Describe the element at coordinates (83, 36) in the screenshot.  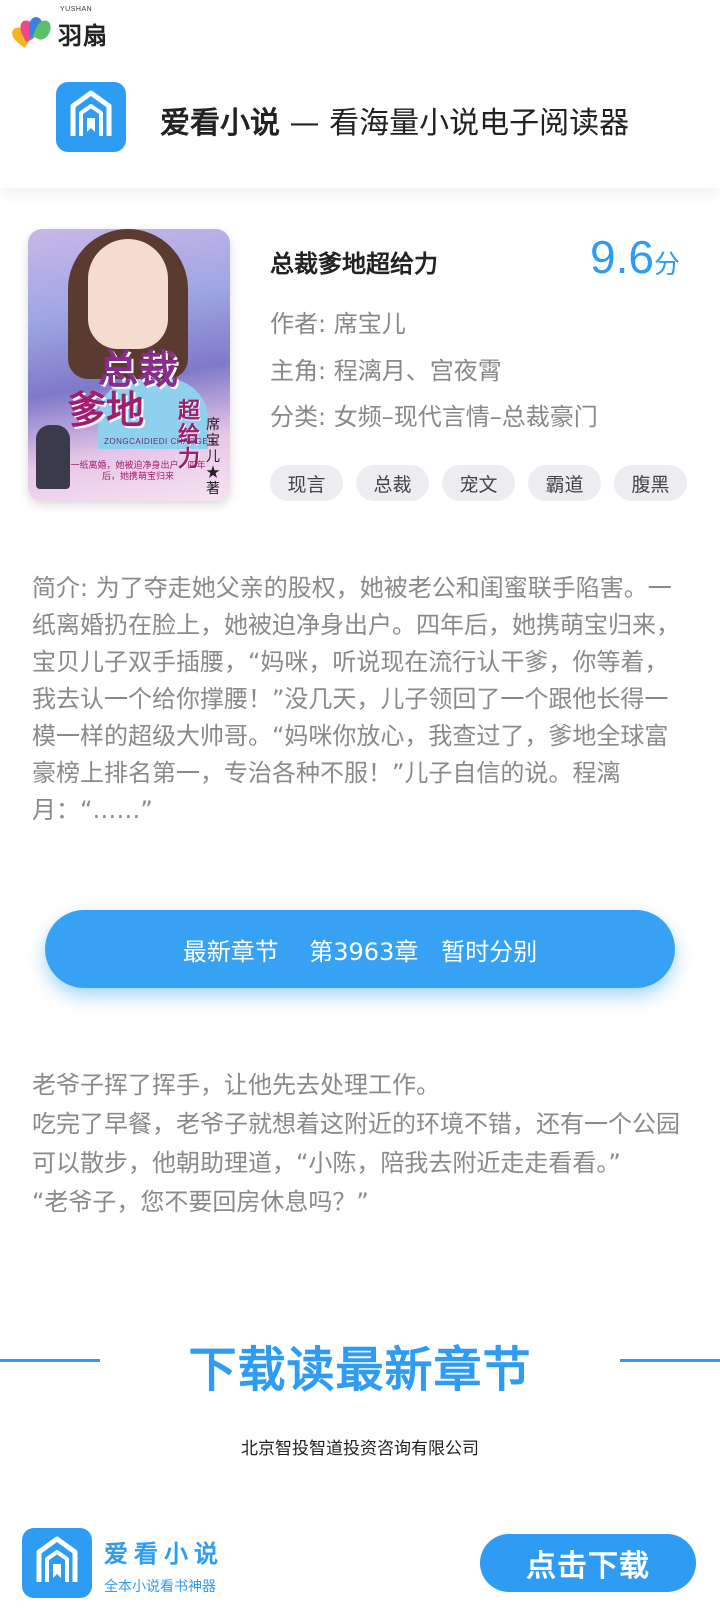
I see `brand-logo-cn: 羽扇` at that location.